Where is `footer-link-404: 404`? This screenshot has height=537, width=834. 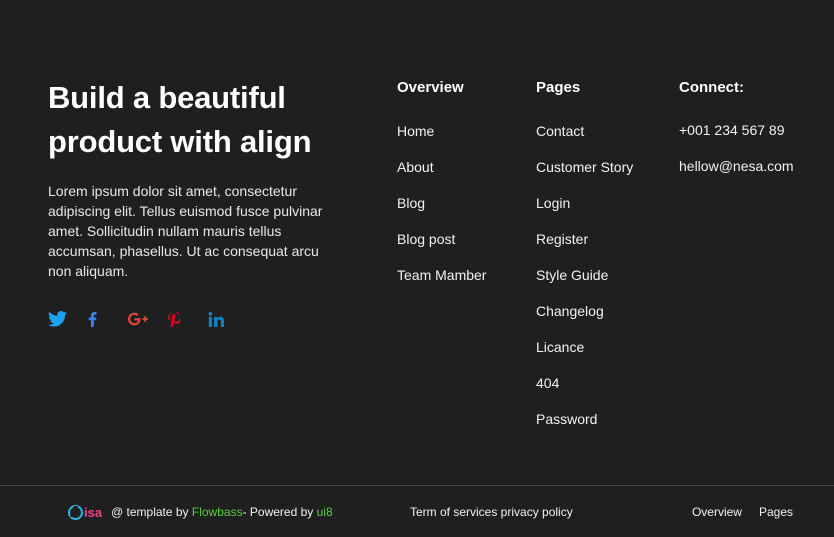
footer-link-404: 404 is located at coordinates (601, 393).